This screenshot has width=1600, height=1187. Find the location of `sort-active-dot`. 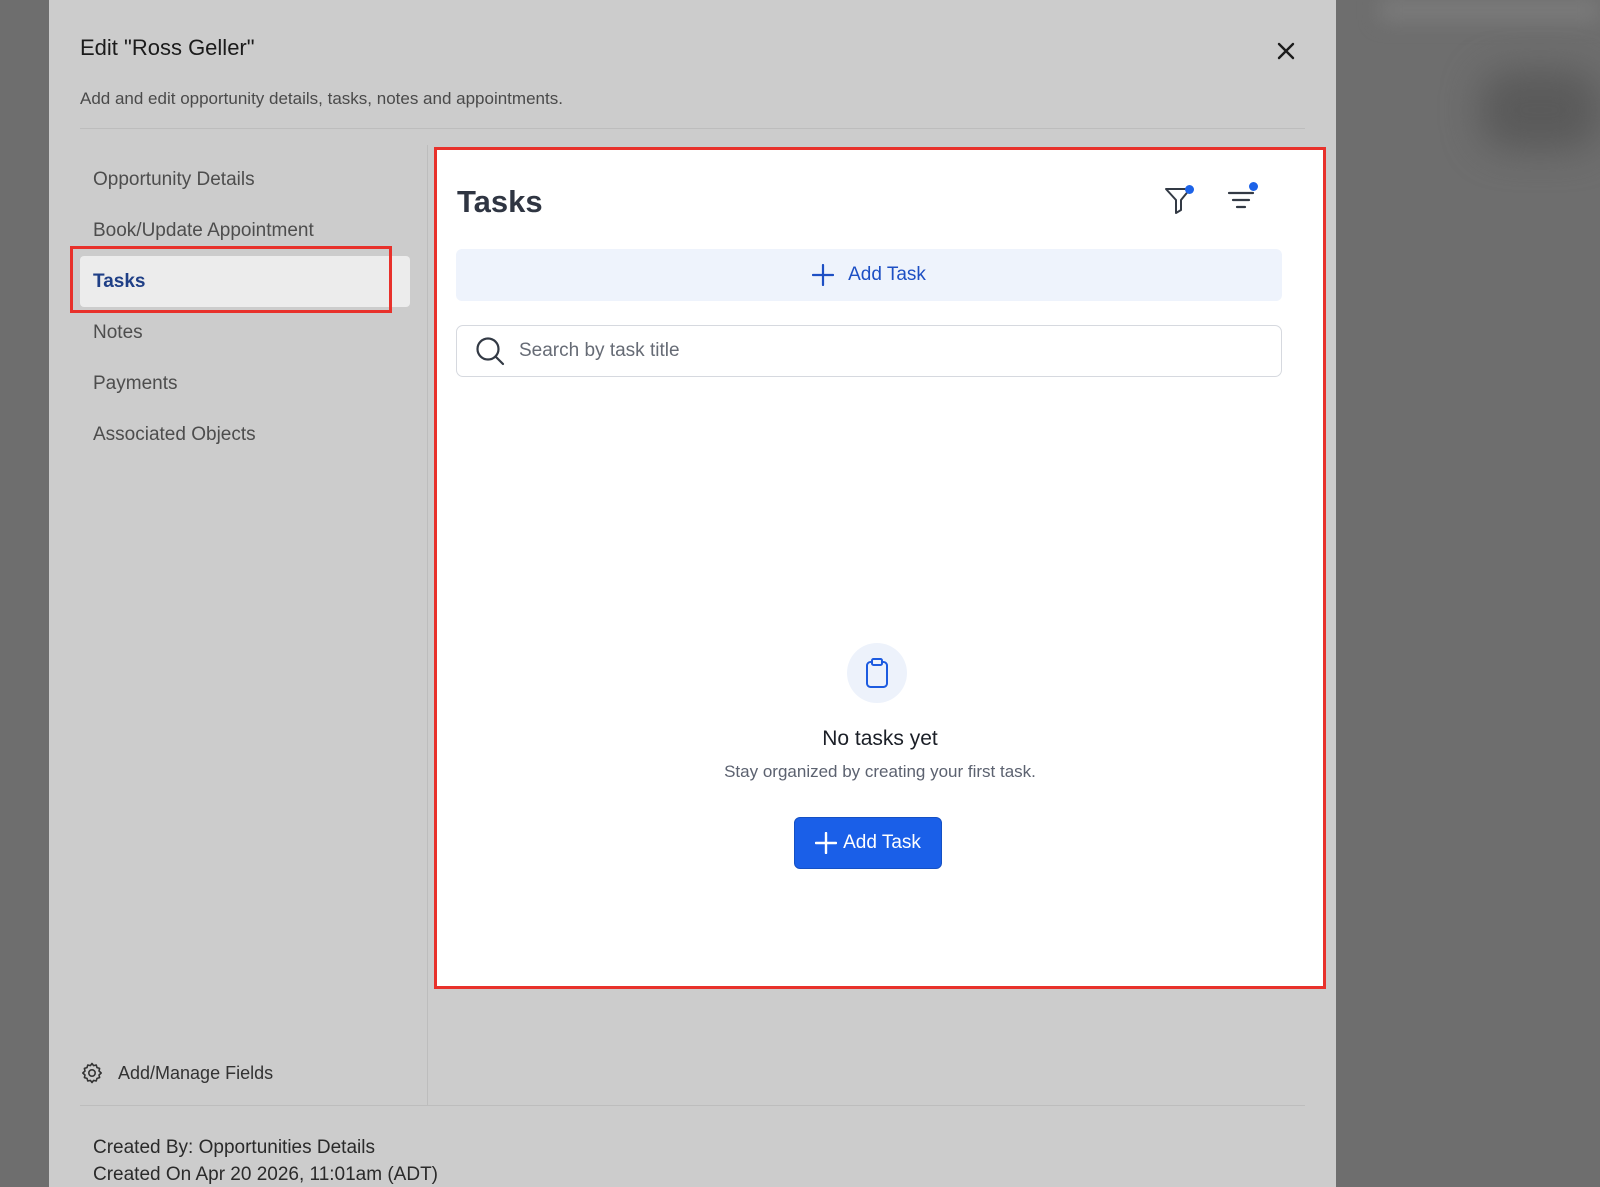

sort-active-dot is located at coordinates (1253, 186).